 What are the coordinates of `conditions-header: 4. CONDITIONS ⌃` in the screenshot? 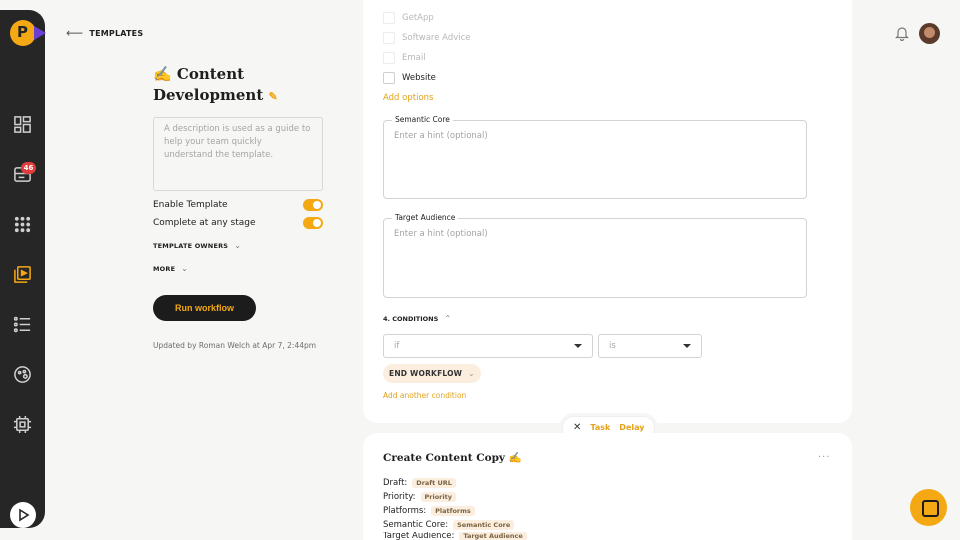 It's located at (417, 318).